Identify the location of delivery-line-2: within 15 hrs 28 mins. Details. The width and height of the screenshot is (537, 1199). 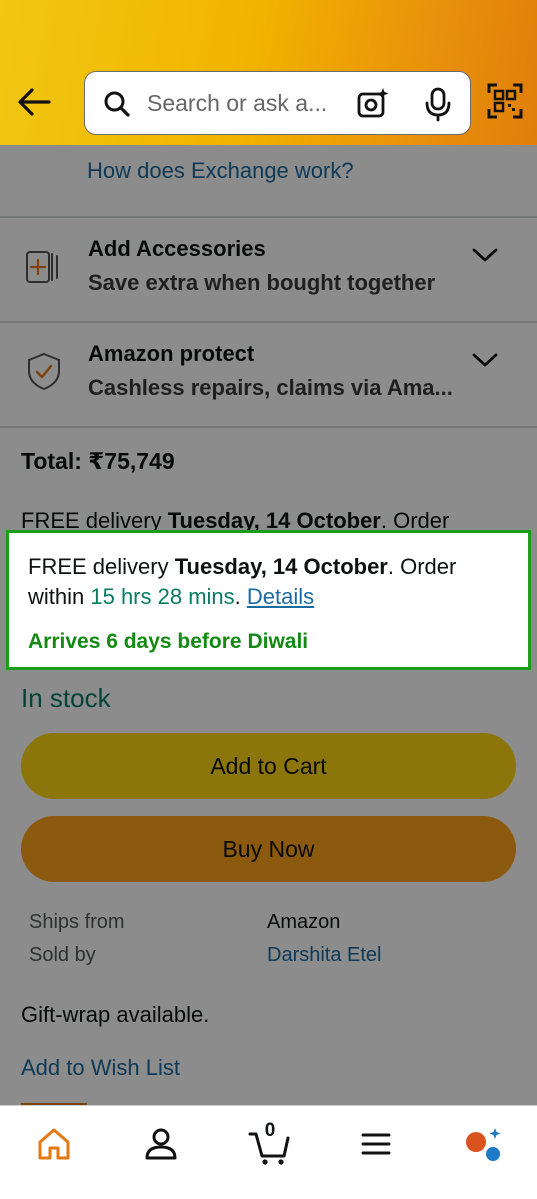
(171, 597).